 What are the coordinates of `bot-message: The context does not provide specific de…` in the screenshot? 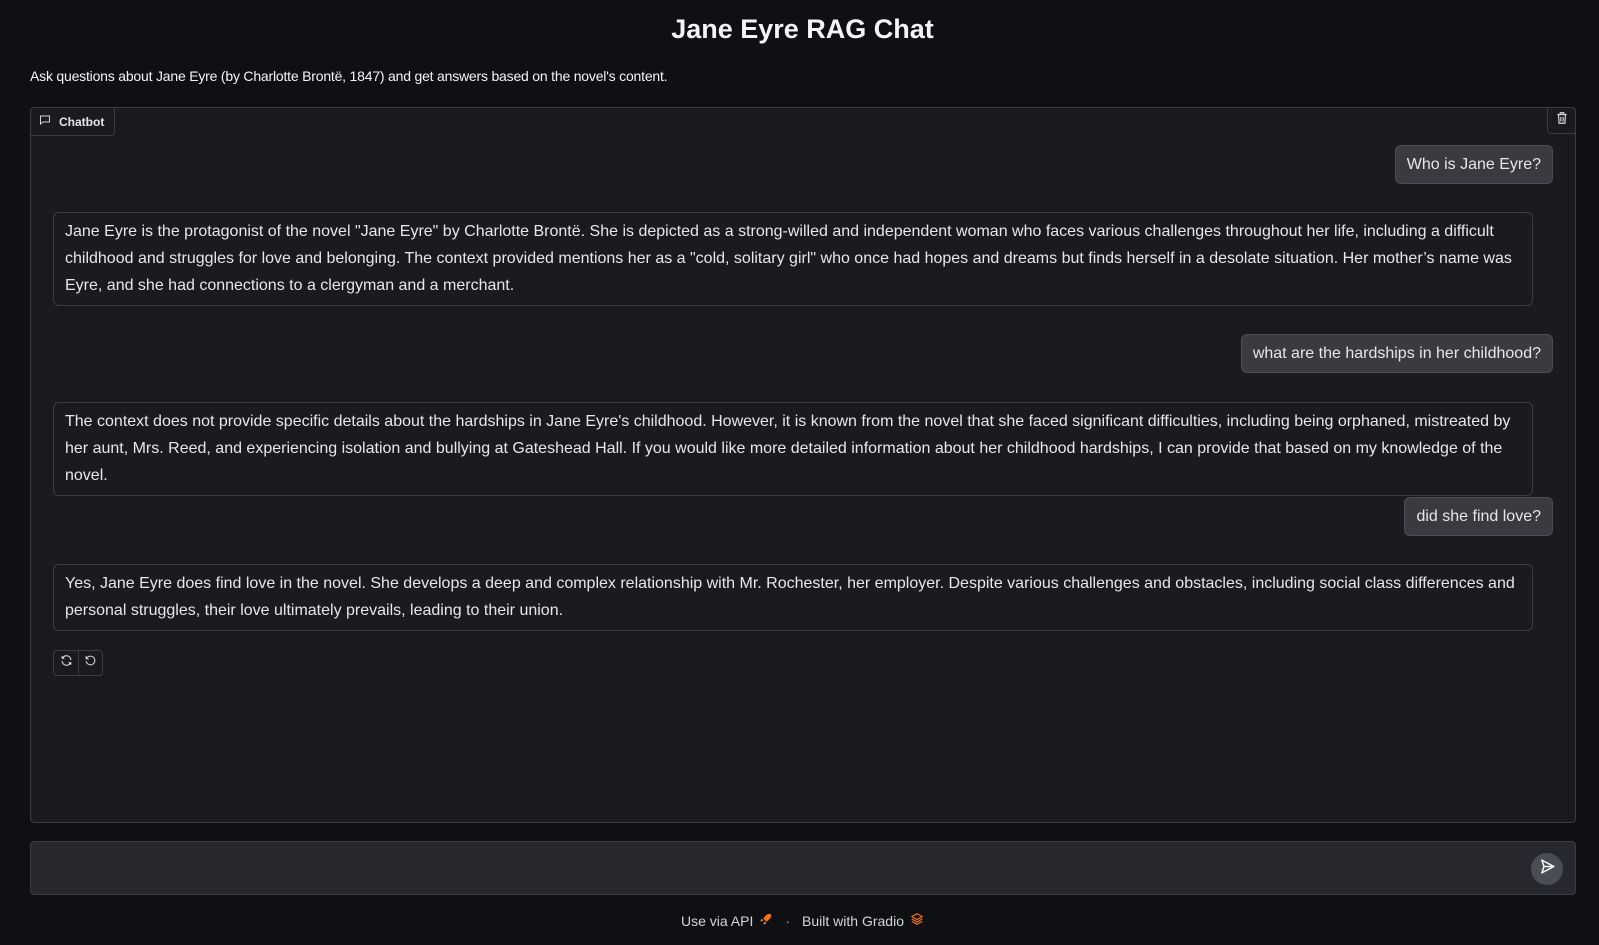 It's located at (793, 449).